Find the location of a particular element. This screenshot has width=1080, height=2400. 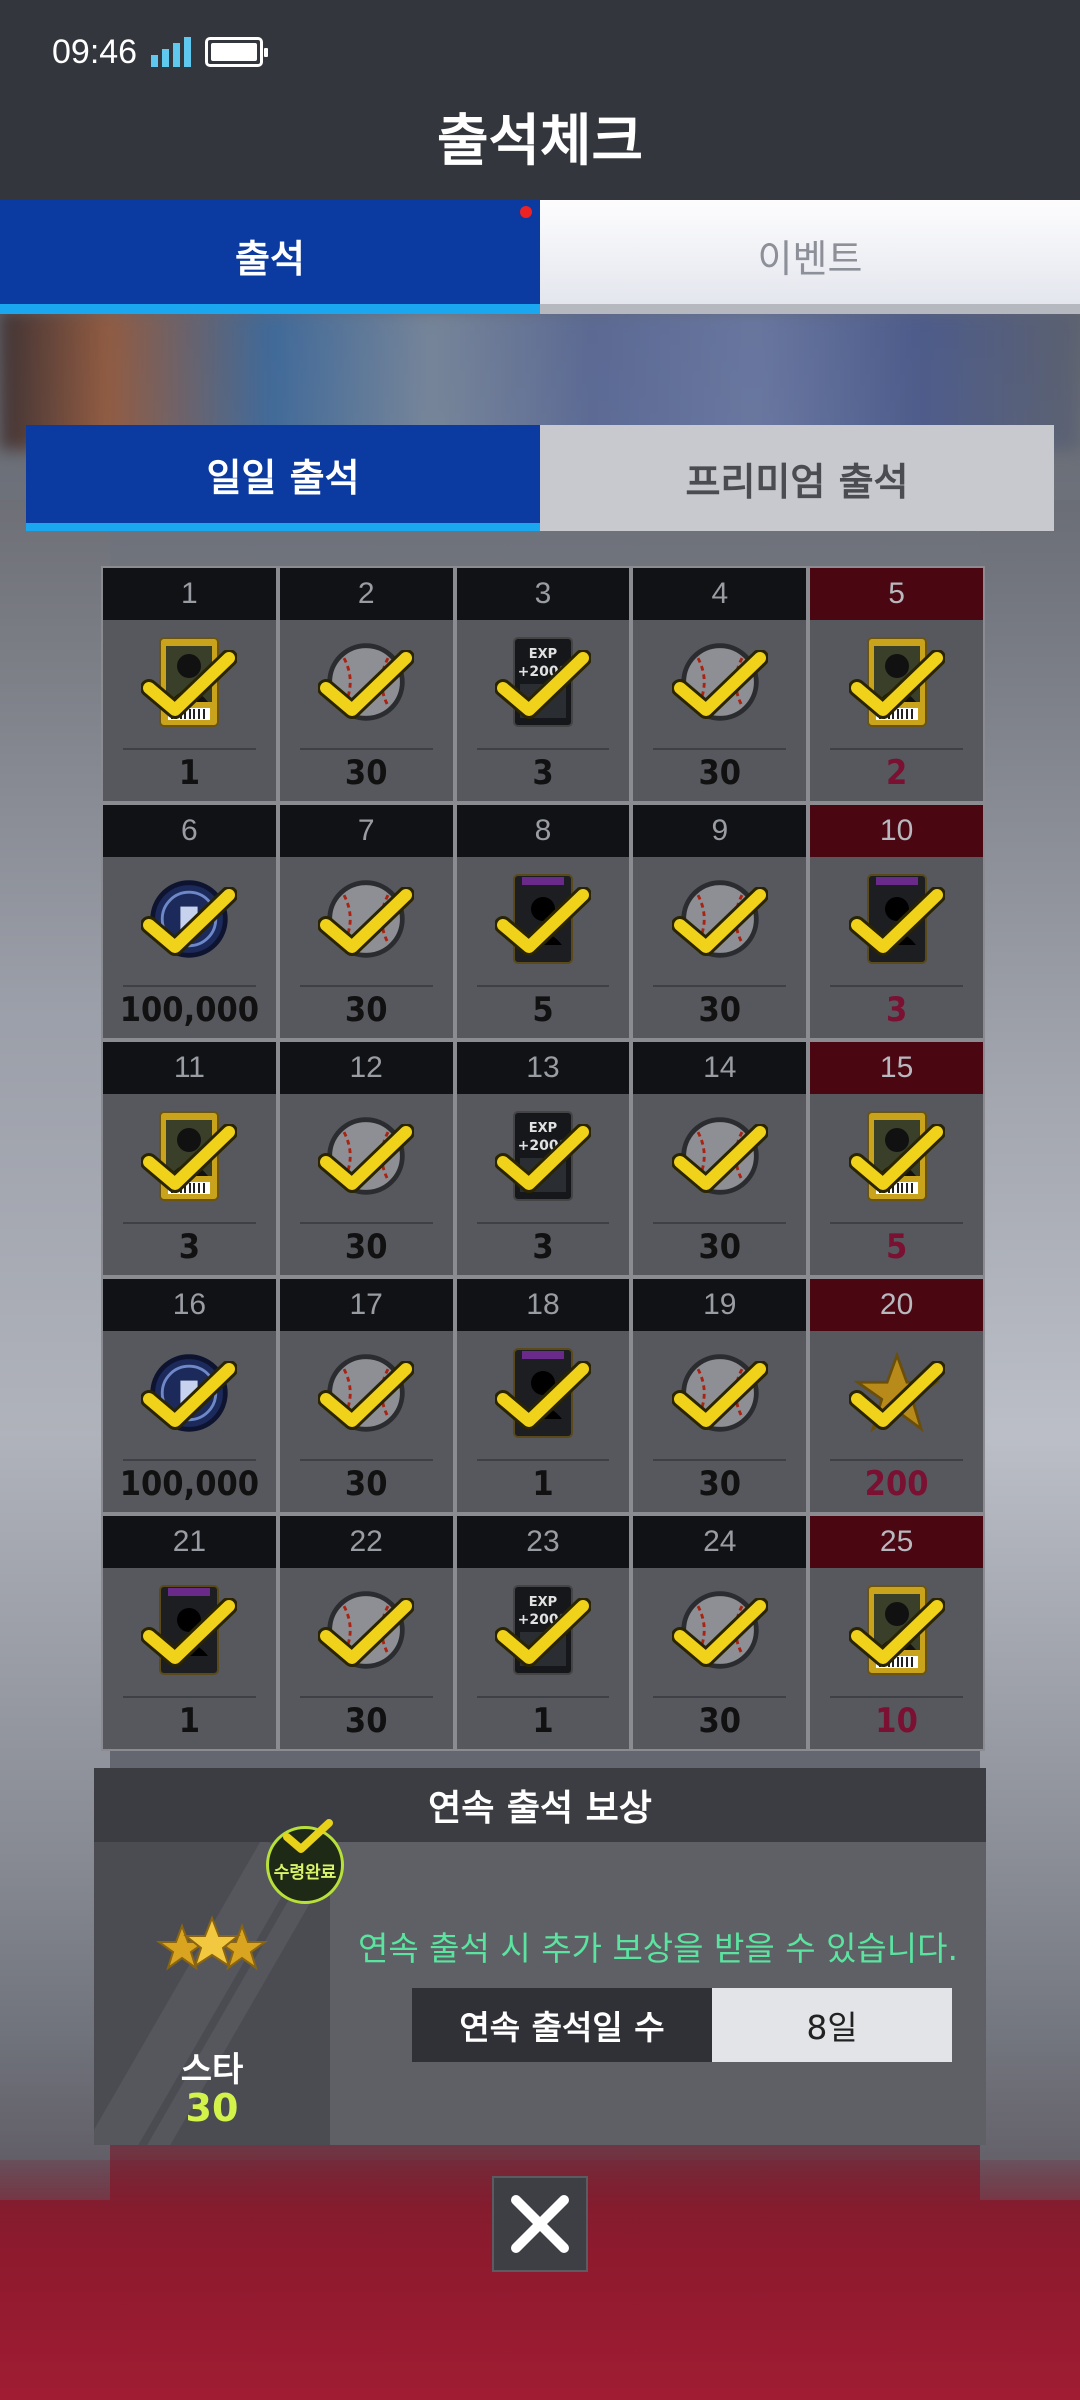

tab-attendance: 출석 is located at coordinates (270, 257).